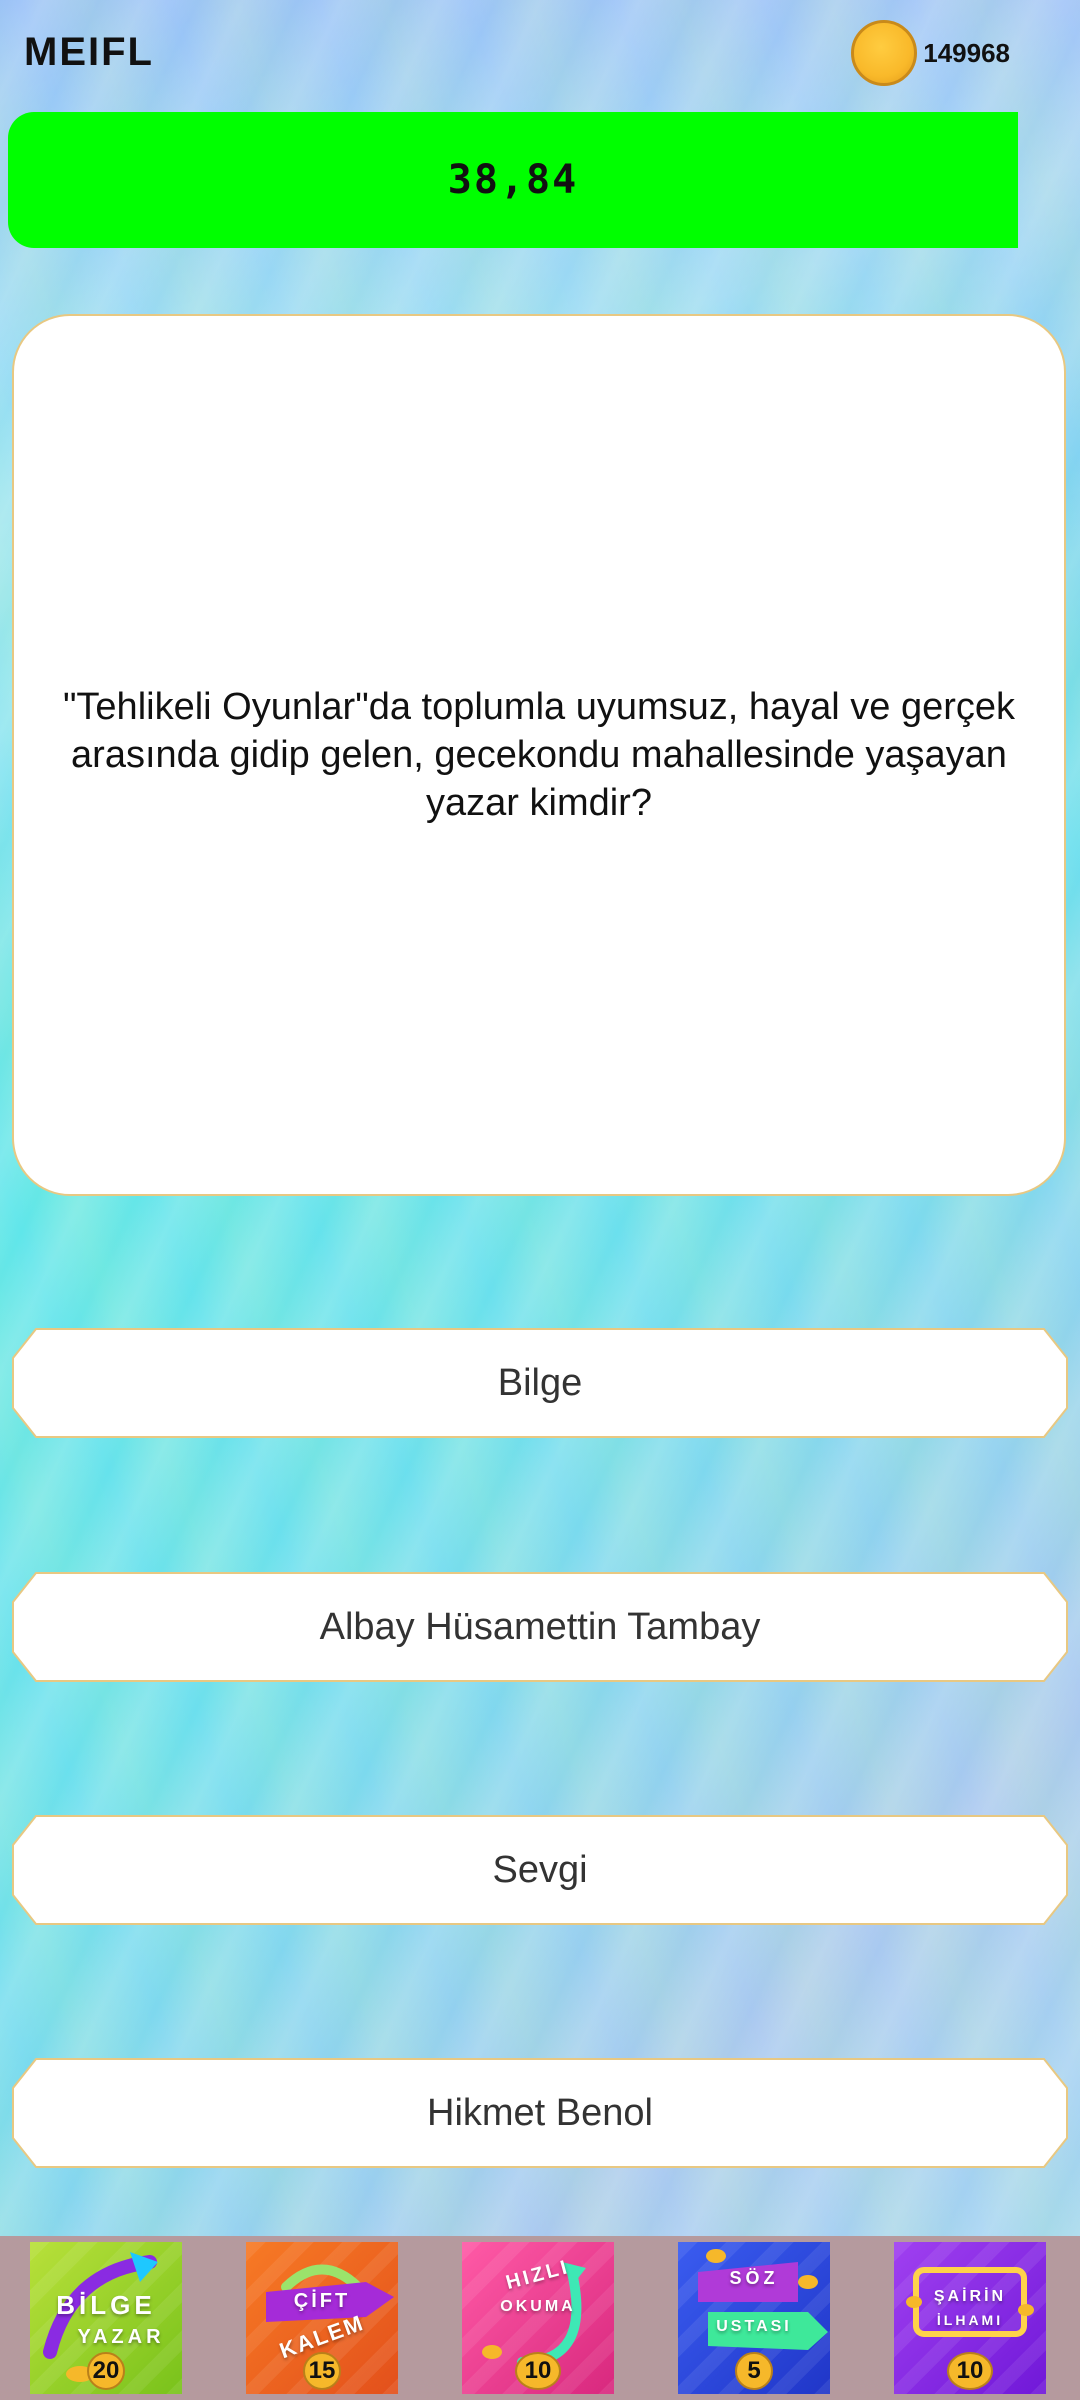  What do you see at coordinates (540, 1870) in the screenshot?
I see `answer-option-c: Sevgi` at bounding box center [540, 1870].